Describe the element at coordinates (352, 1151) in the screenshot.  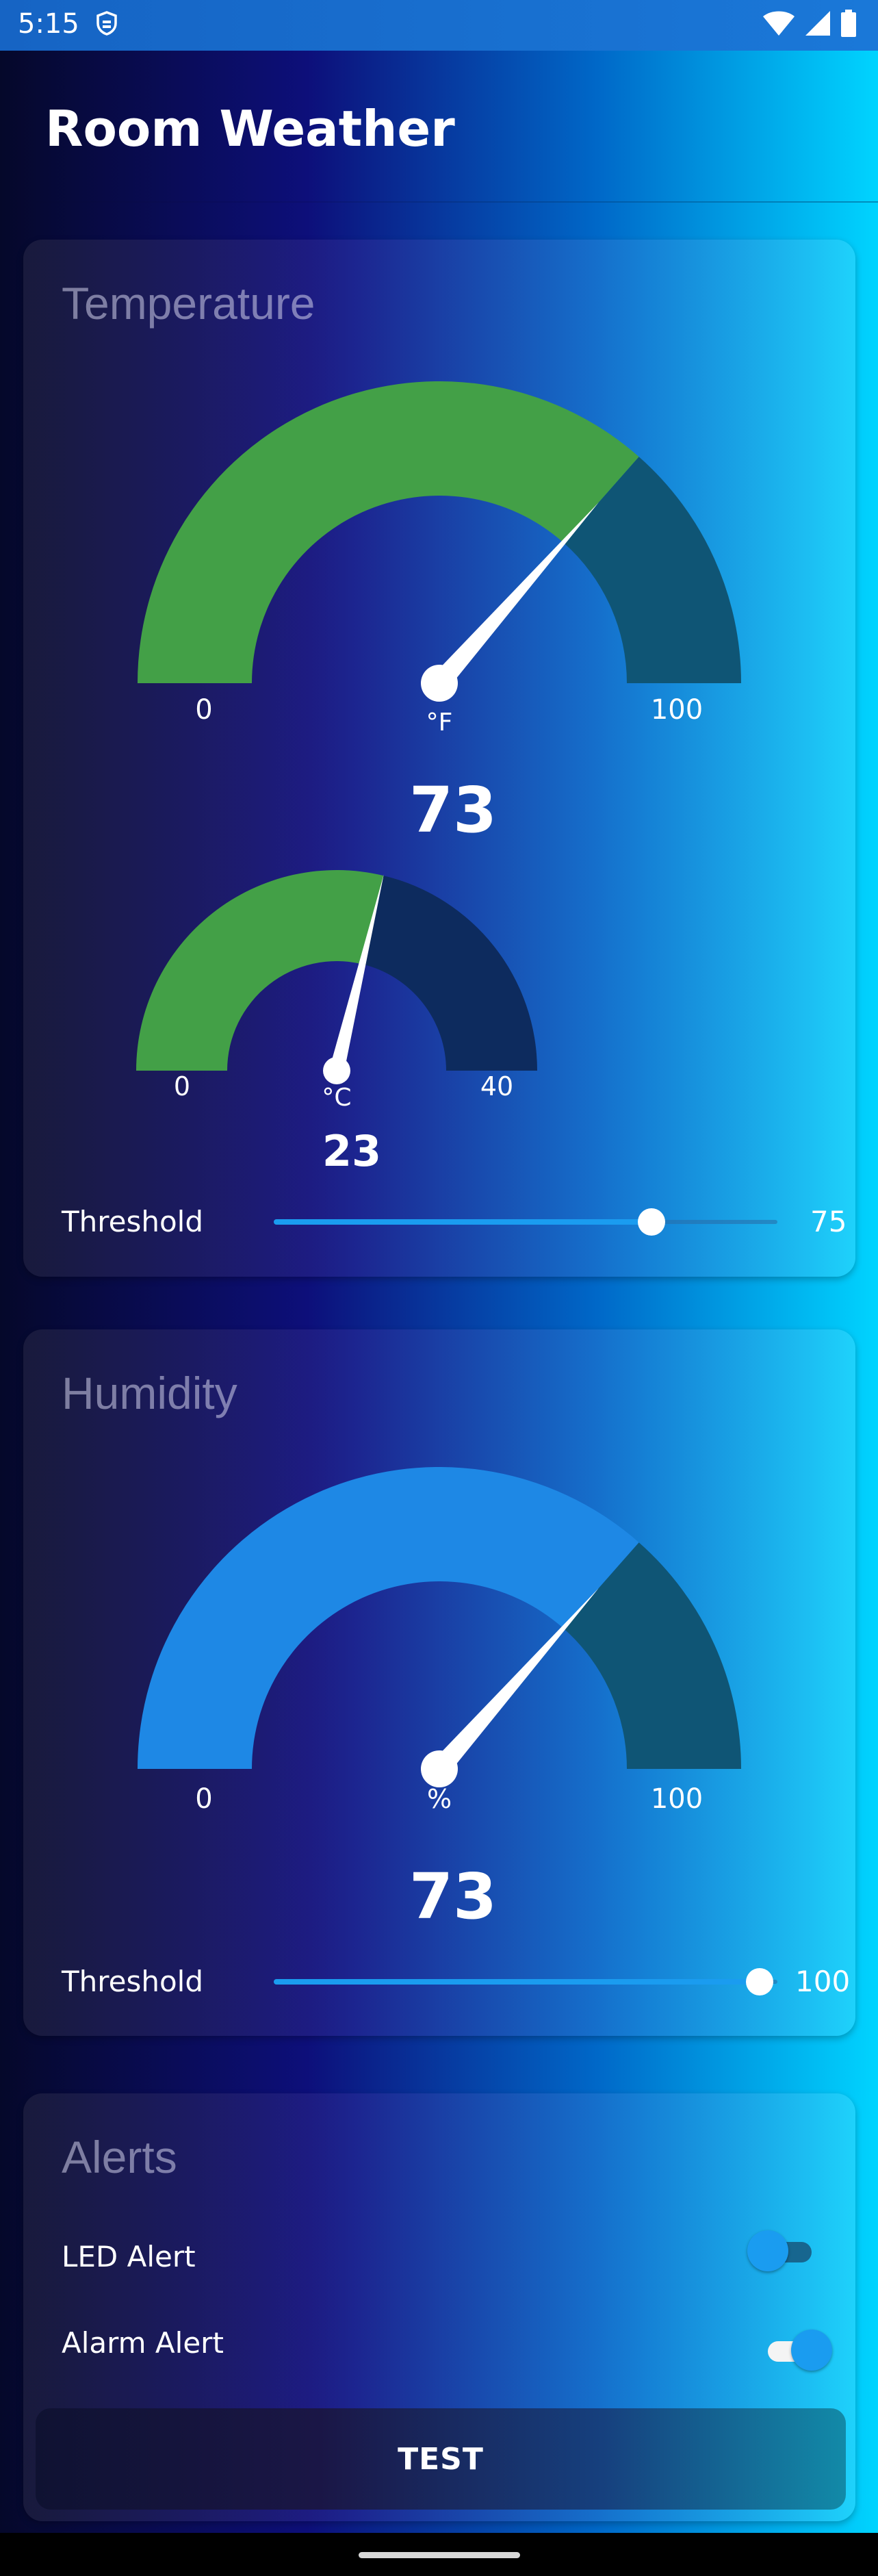
I see `celsius-value: 23` at that location.